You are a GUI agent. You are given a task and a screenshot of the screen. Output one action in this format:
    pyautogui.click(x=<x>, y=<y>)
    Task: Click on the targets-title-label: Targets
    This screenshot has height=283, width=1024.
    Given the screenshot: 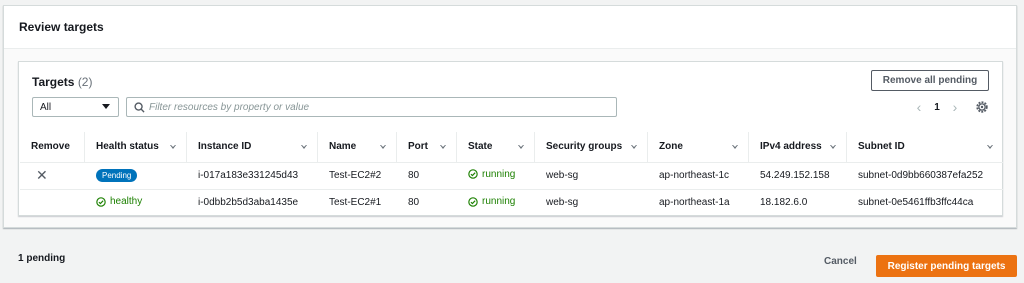 What is the action you would take?
    pyautogui.click(x=53, y=82)
    